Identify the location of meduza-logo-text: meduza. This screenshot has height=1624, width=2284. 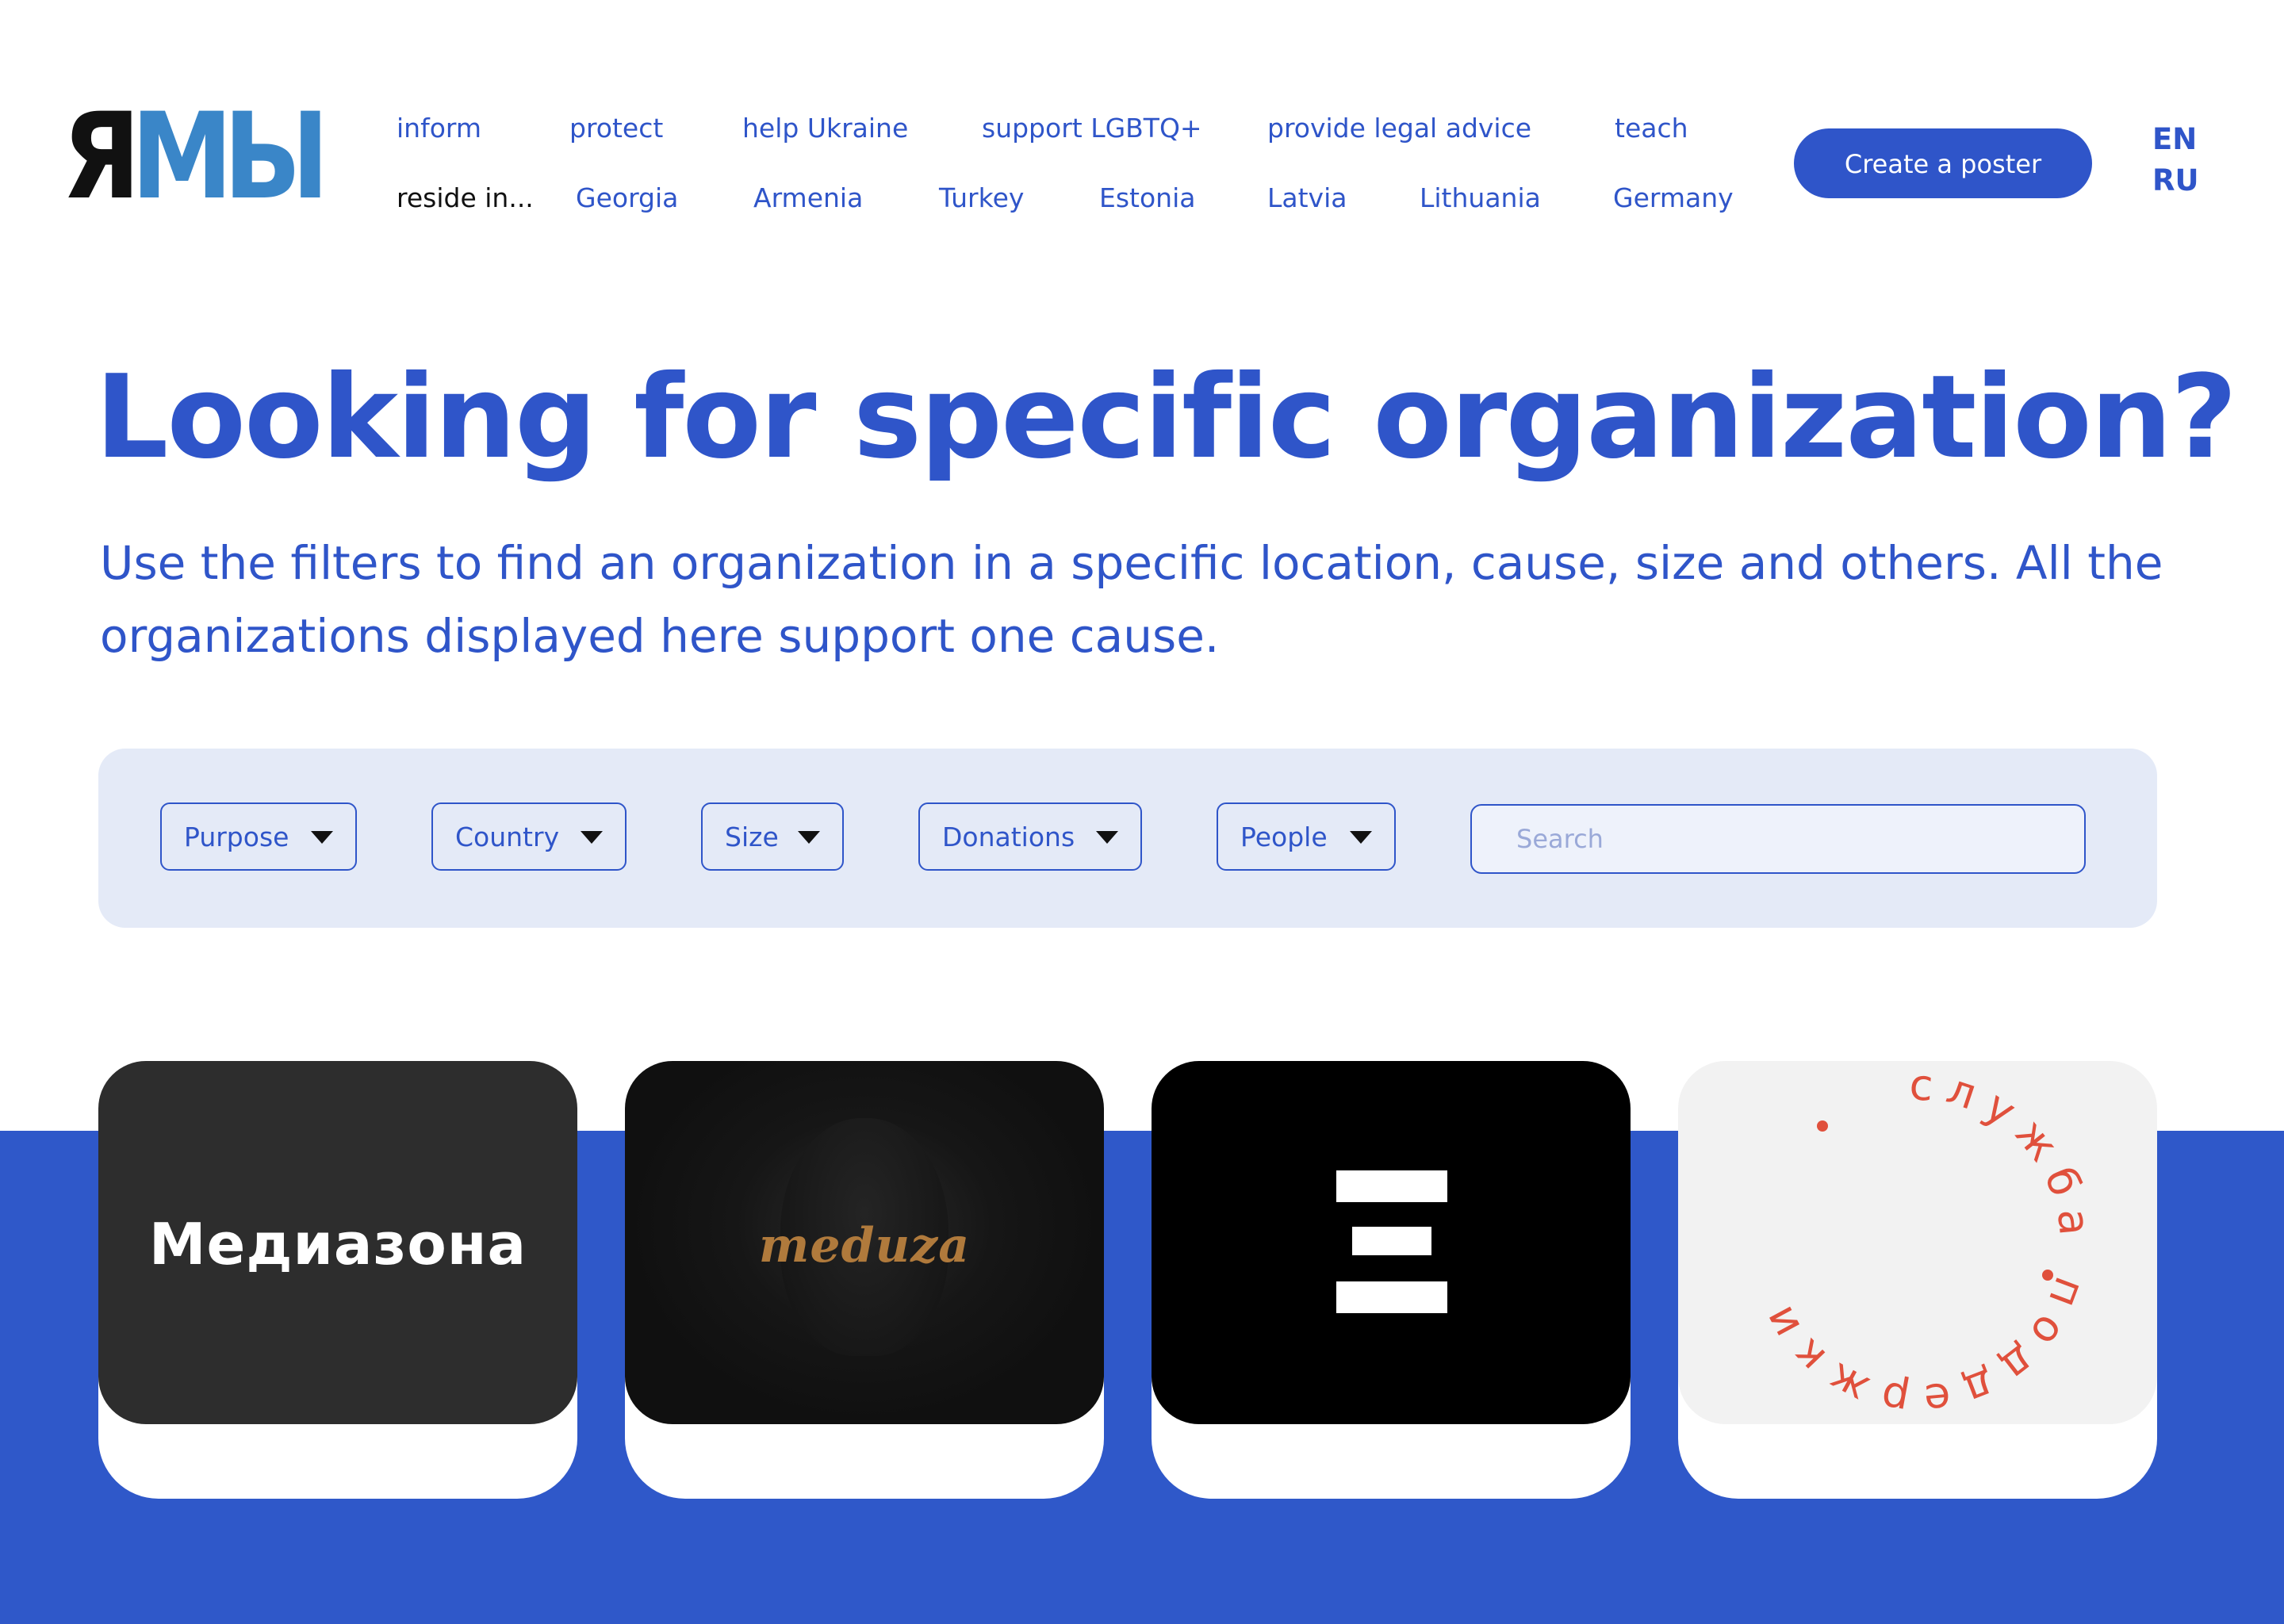
(864, 1246).